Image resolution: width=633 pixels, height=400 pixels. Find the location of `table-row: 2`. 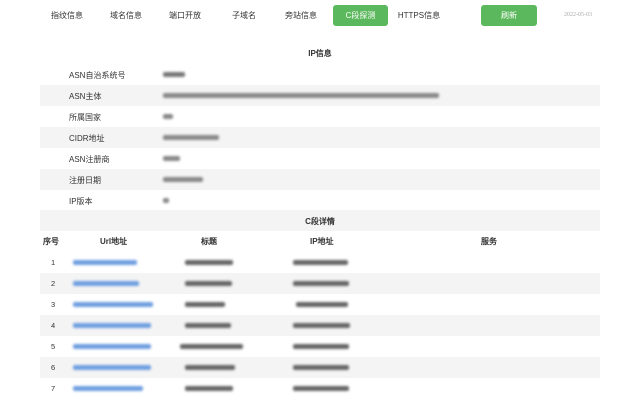

table-row: 2 is located at coordinates (320, 283).